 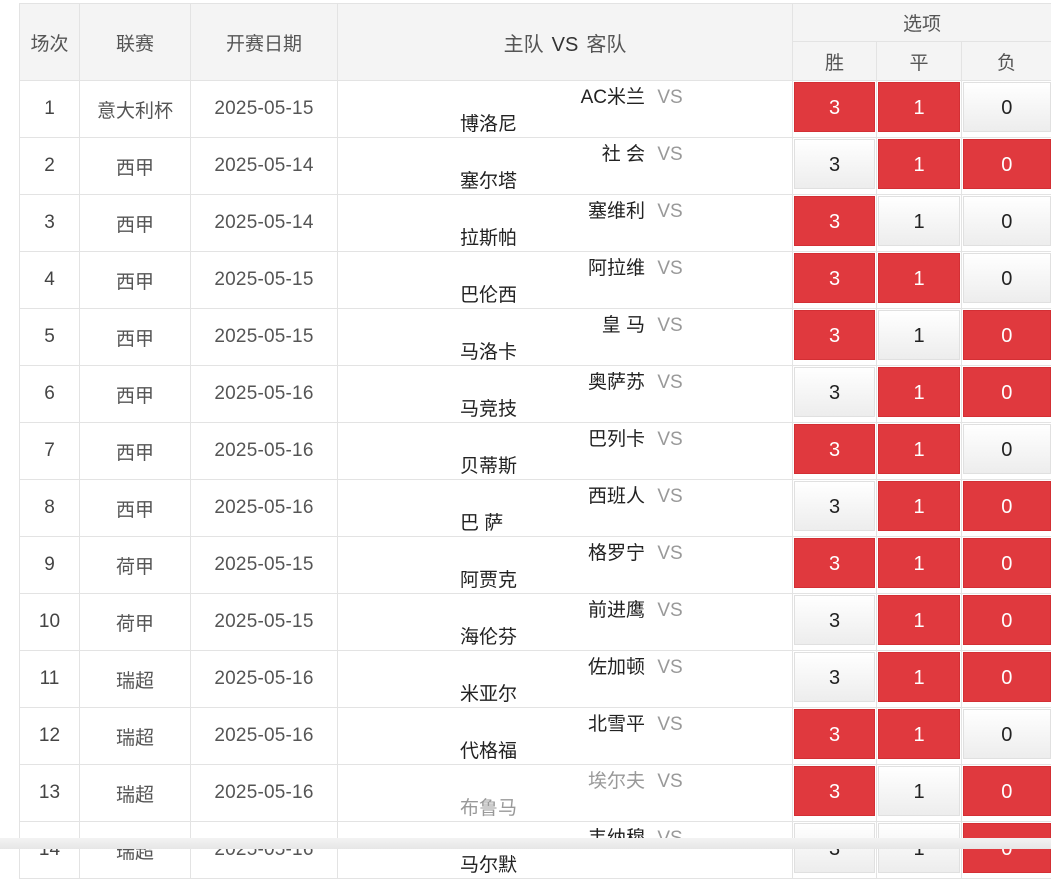 What do you see at coordinates (540, 266) in the screenshot?
I see `home-team: 阿拉维` at bounding box center [540, 266].